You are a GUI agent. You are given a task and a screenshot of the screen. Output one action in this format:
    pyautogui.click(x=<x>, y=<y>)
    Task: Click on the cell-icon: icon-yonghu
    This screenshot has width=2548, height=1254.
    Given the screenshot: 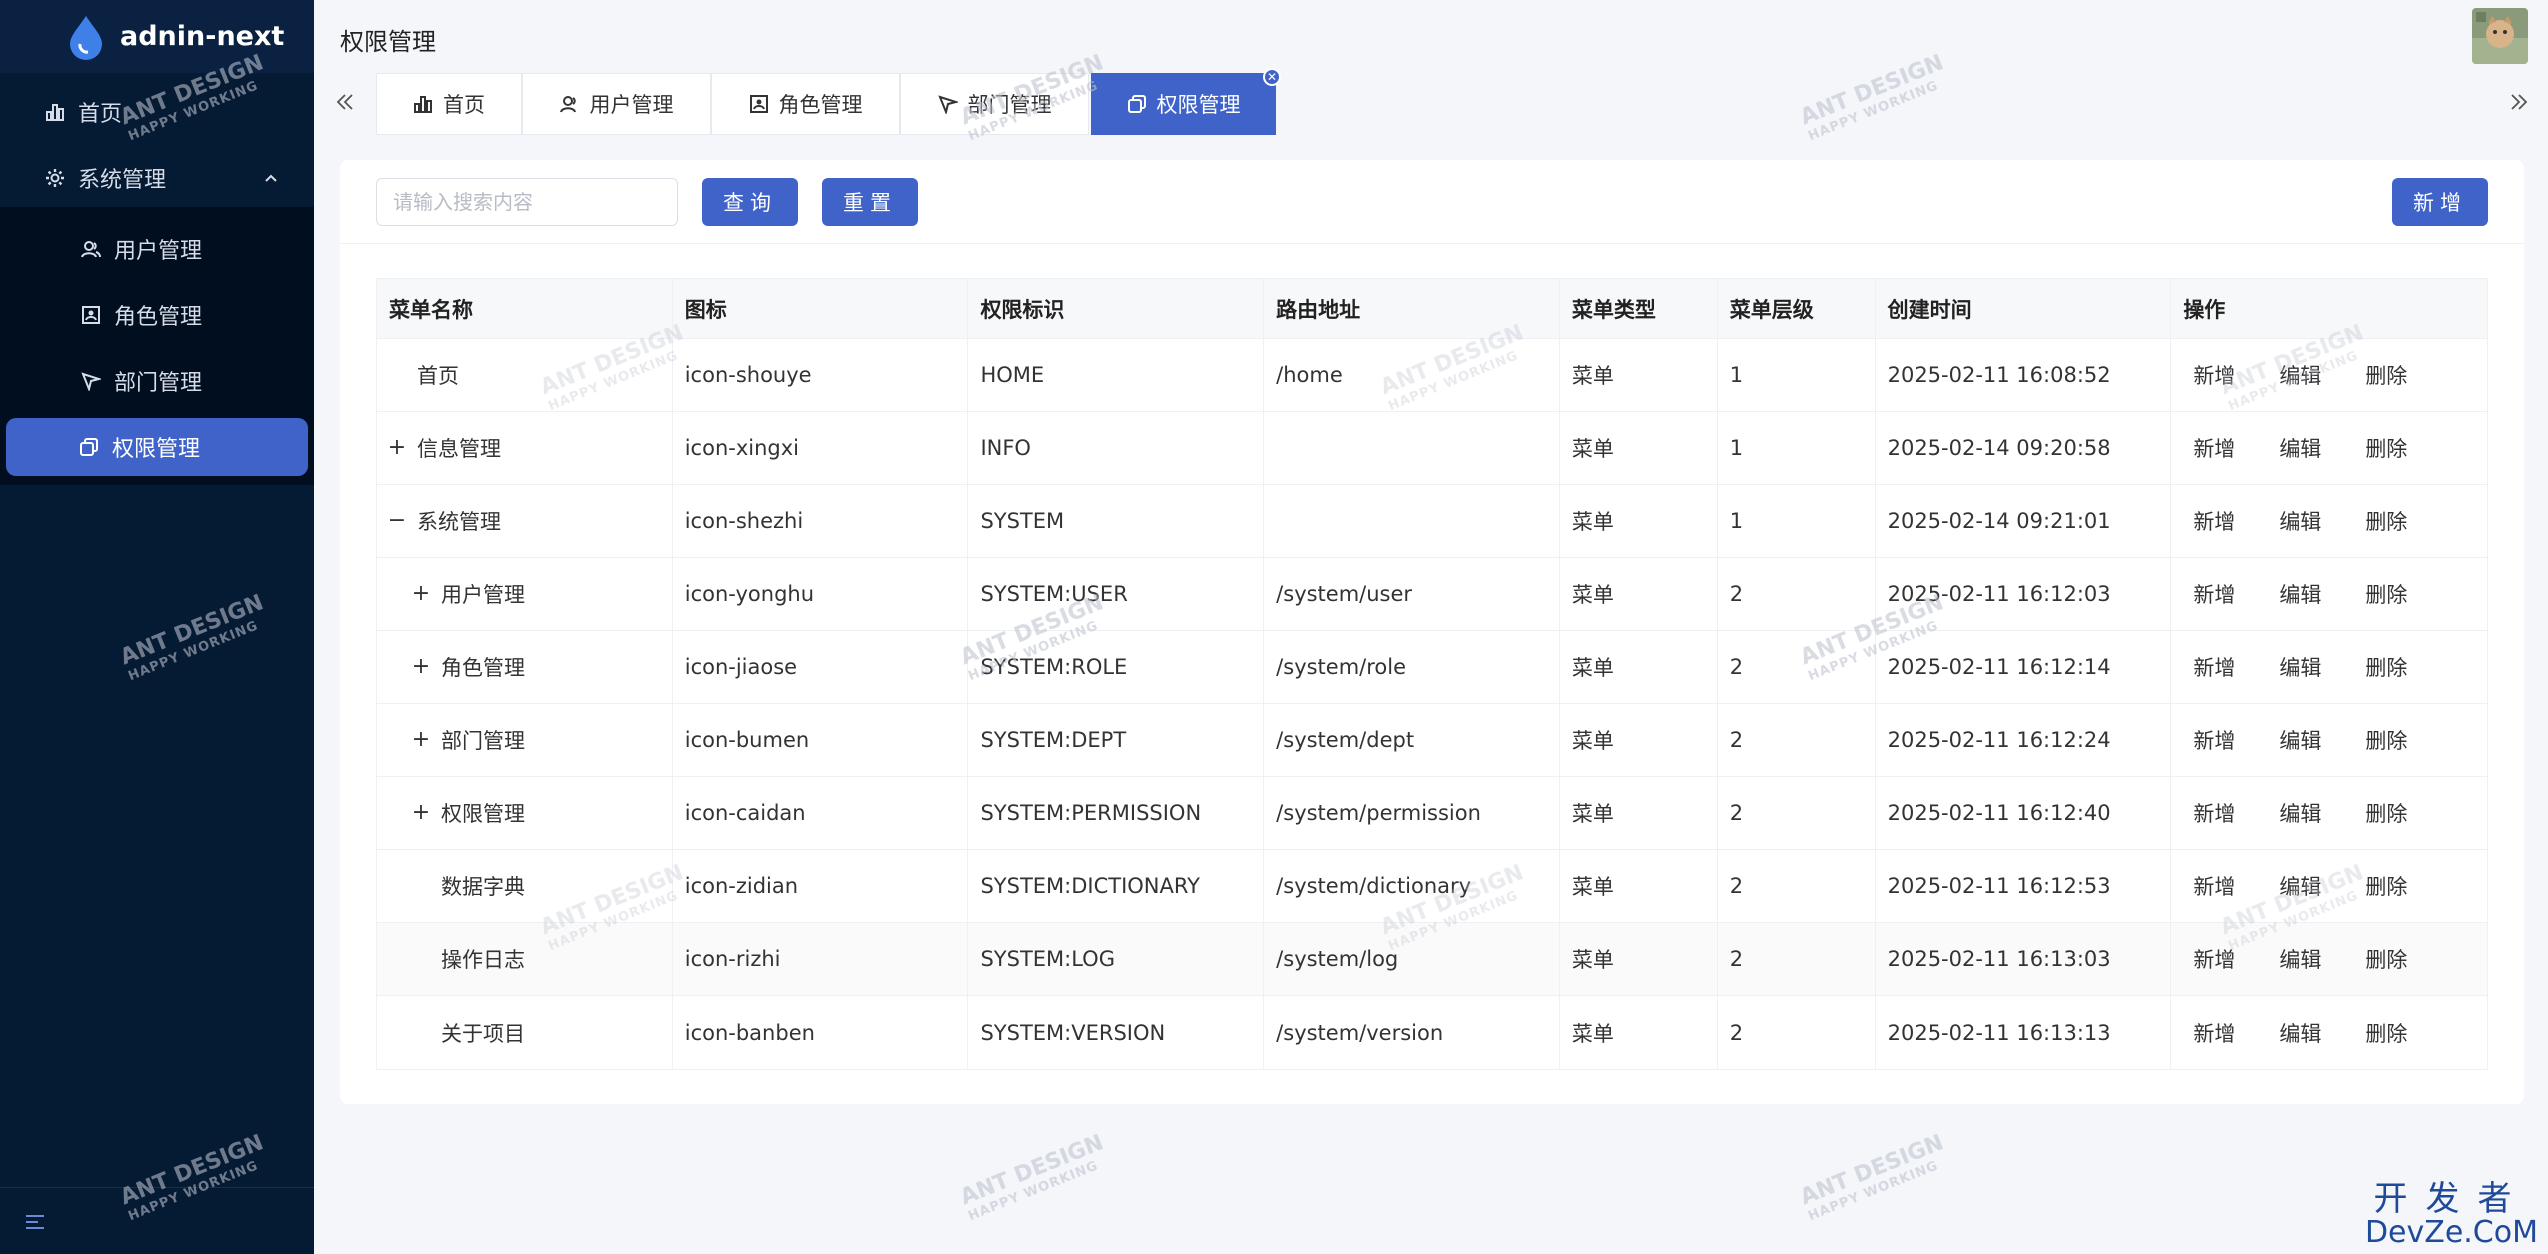 What is the action you would take?
    pyautogui.click(x=821, y=594)
    